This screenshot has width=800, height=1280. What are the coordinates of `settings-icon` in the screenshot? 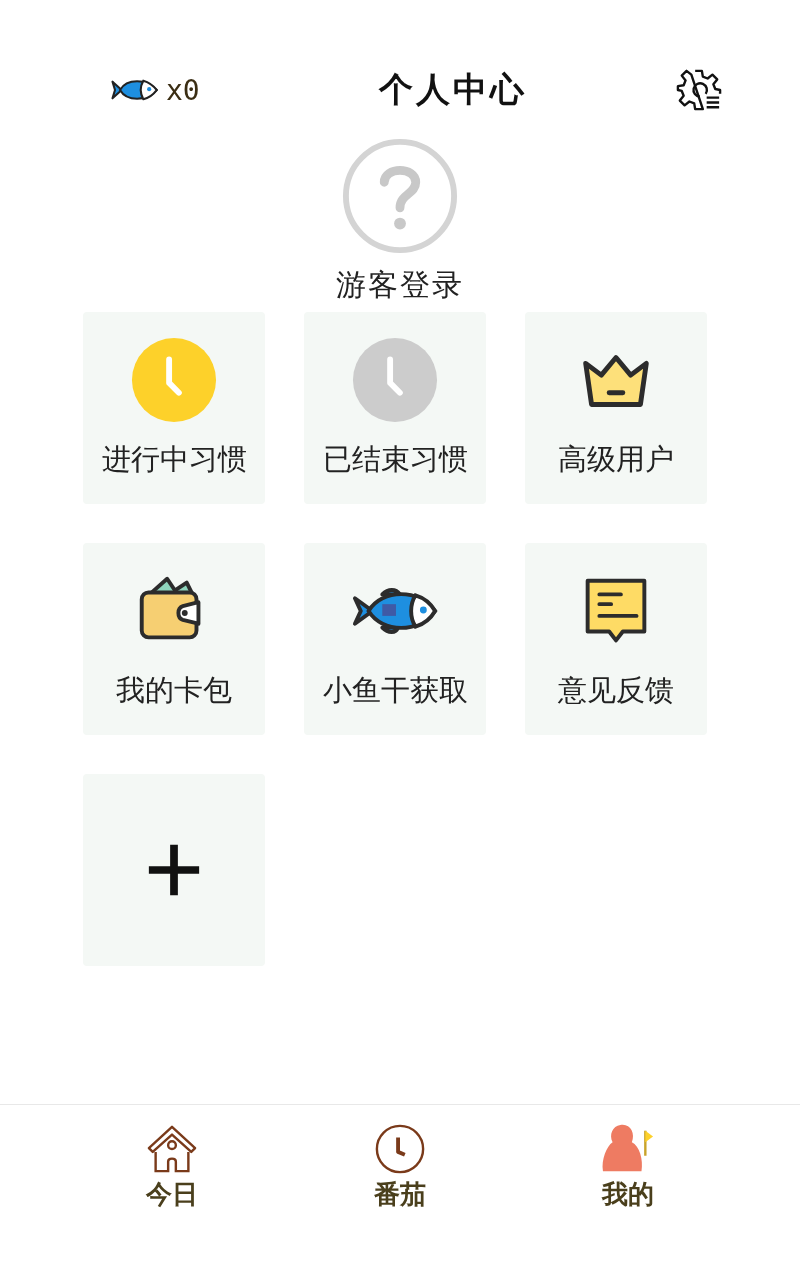 It's located at (699, 90).